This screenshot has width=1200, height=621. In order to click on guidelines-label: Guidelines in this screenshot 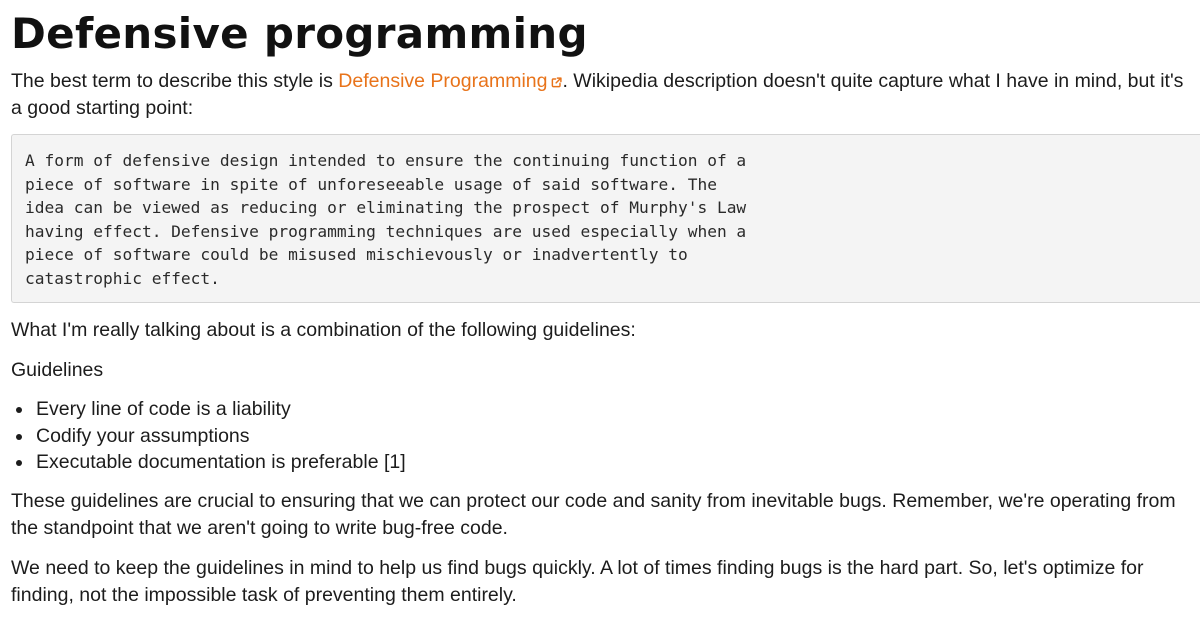, I will do `click(57, 370)`.